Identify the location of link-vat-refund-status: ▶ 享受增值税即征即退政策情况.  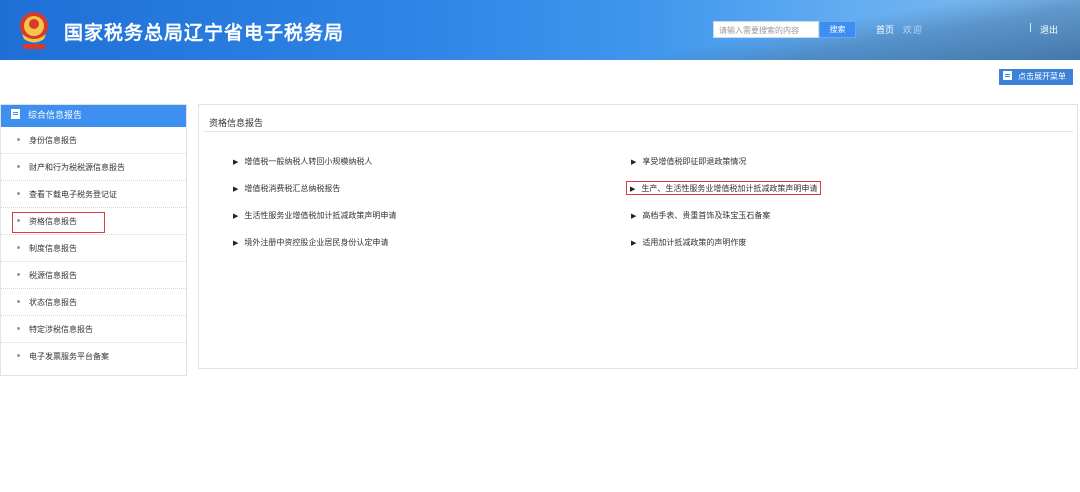
(688, 162).